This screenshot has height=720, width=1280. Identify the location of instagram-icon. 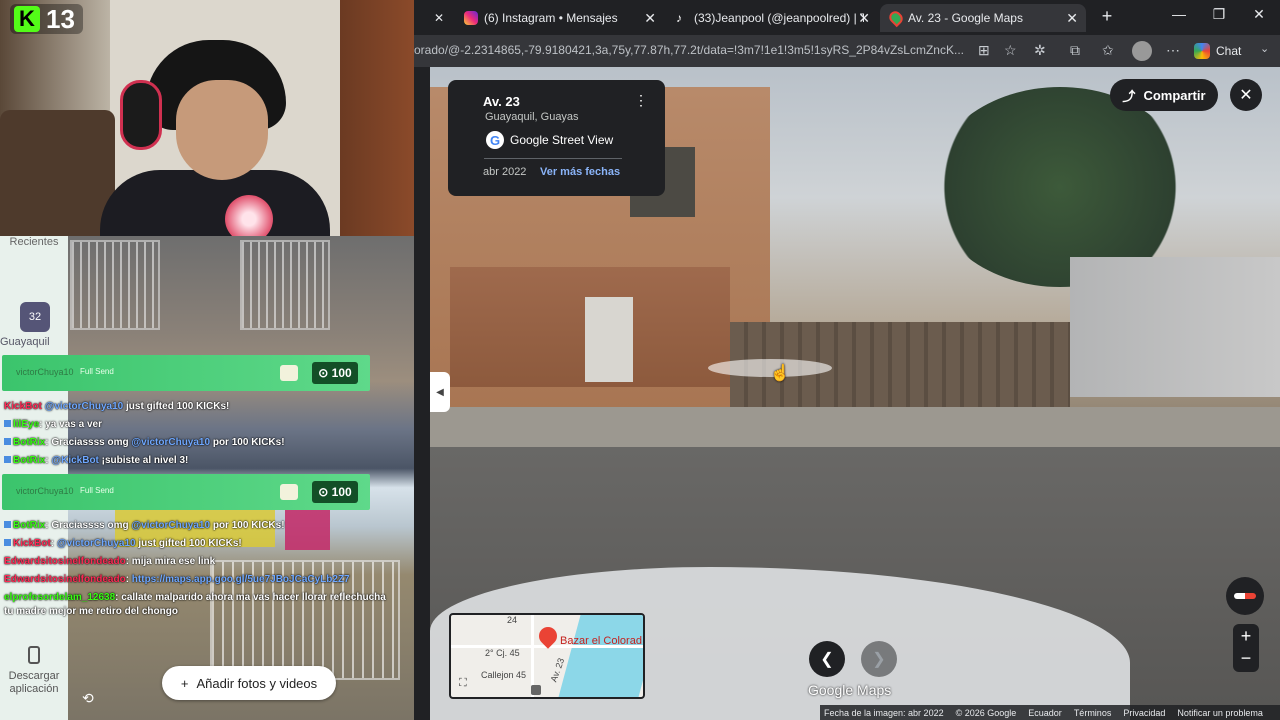
(471, 18).